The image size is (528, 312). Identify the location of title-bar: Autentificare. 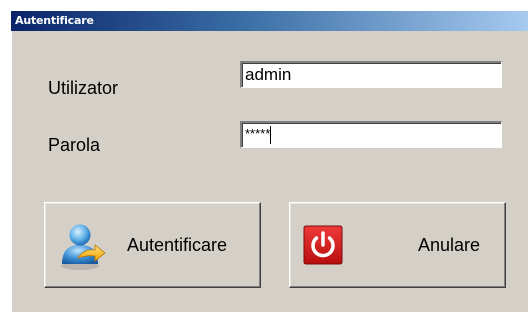
(269, 21).